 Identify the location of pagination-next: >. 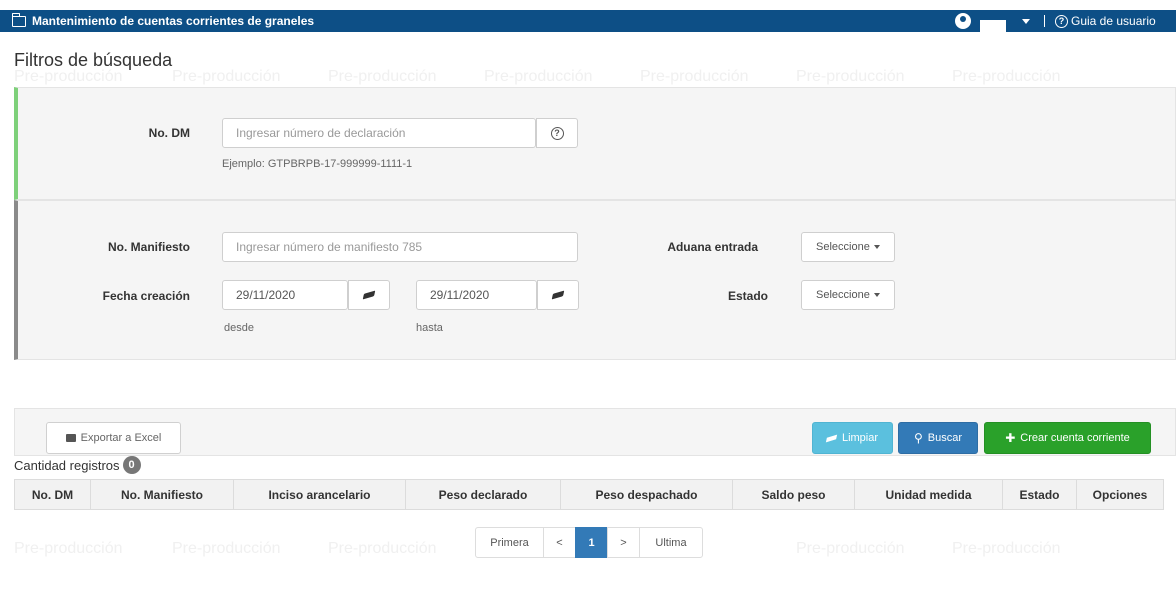
(623, 542).